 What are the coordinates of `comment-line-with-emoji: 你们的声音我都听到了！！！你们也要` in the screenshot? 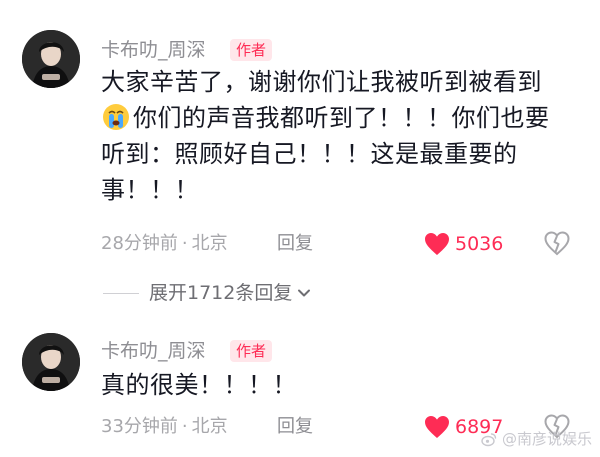 It's located at (341, 118).